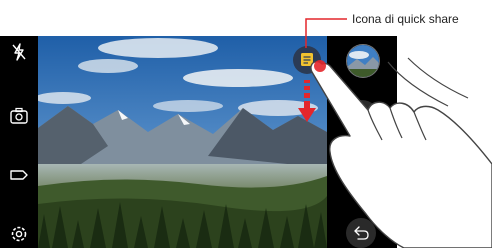  I want to click on video-camera-icon, so click(362, 117).